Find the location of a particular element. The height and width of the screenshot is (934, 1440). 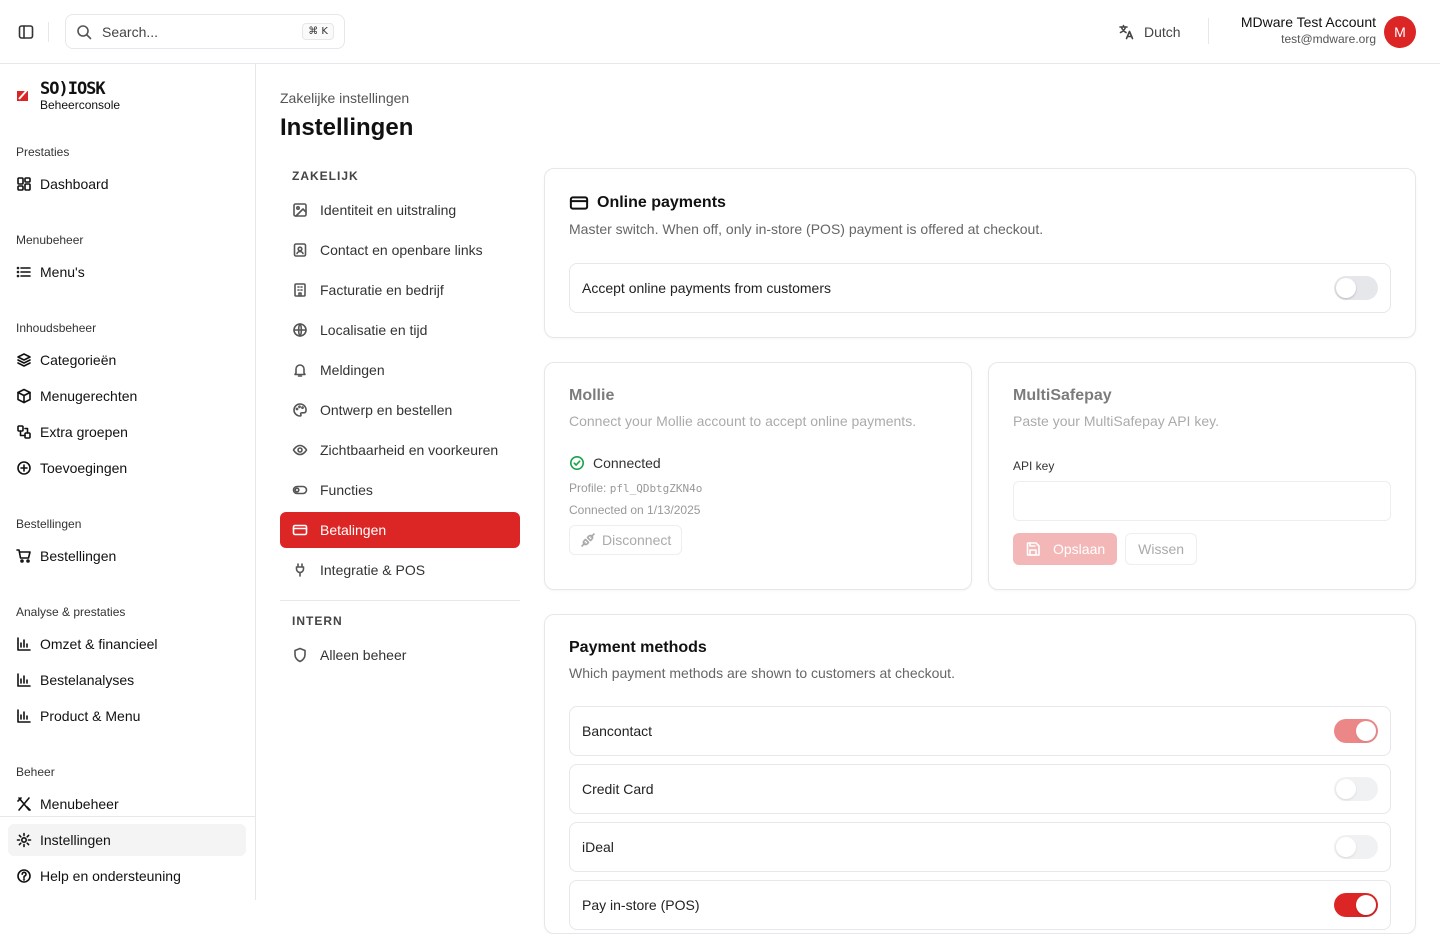

search-input: Search... ⌘ K is located at coordinates (205, 31).